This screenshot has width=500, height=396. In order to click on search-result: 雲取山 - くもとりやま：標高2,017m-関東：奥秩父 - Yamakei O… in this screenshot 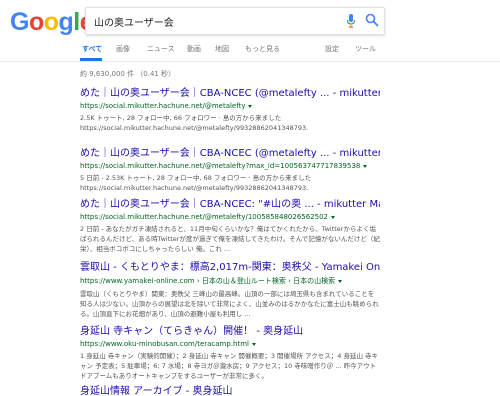, I will do `click(230, 288)`.